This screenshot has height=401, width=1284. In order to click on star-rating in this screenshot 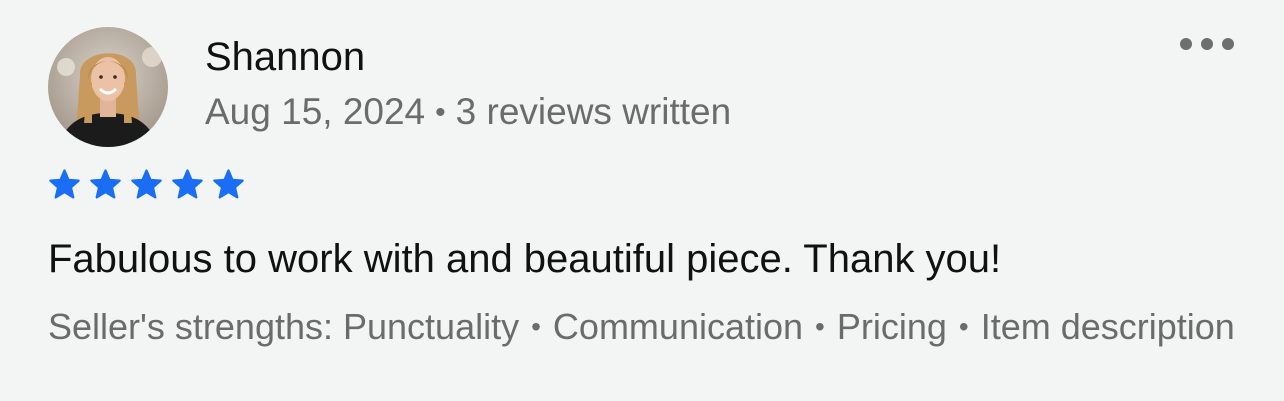, I will do `click(146, 184)`.